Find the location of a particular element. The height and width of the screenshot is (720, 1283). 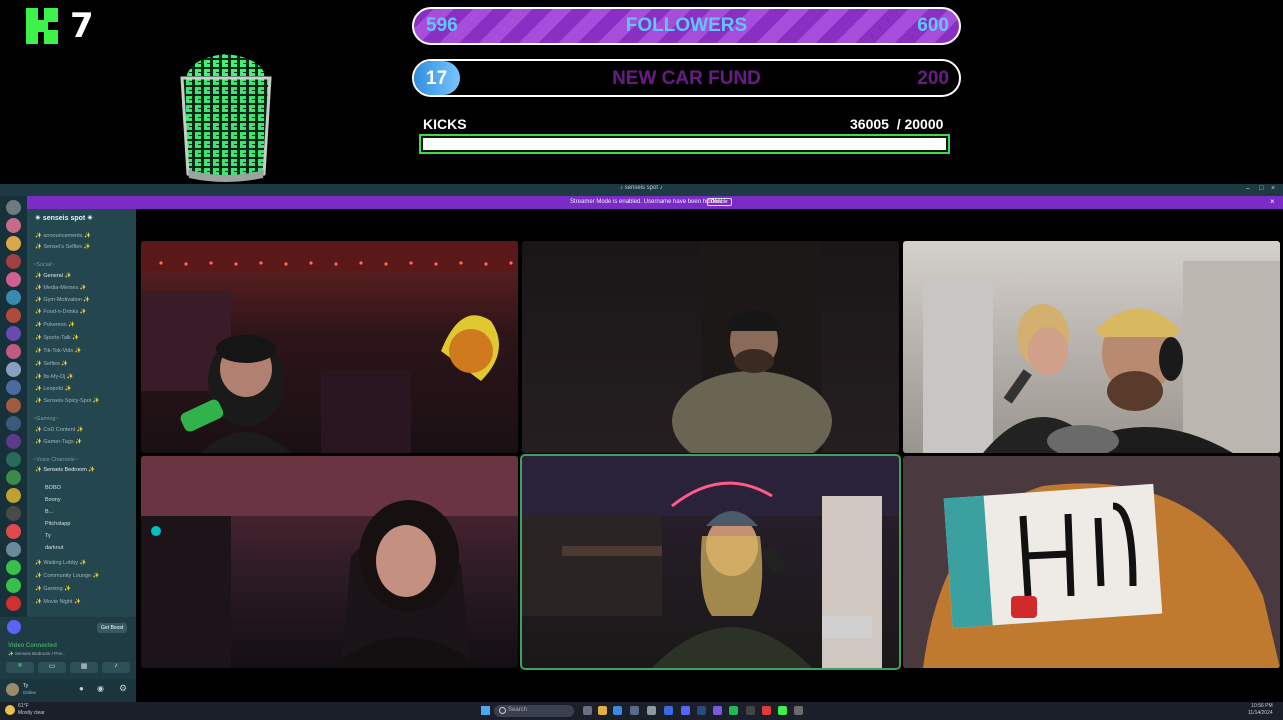

boost-button: Get Boost is located at coordinates (112, 628).